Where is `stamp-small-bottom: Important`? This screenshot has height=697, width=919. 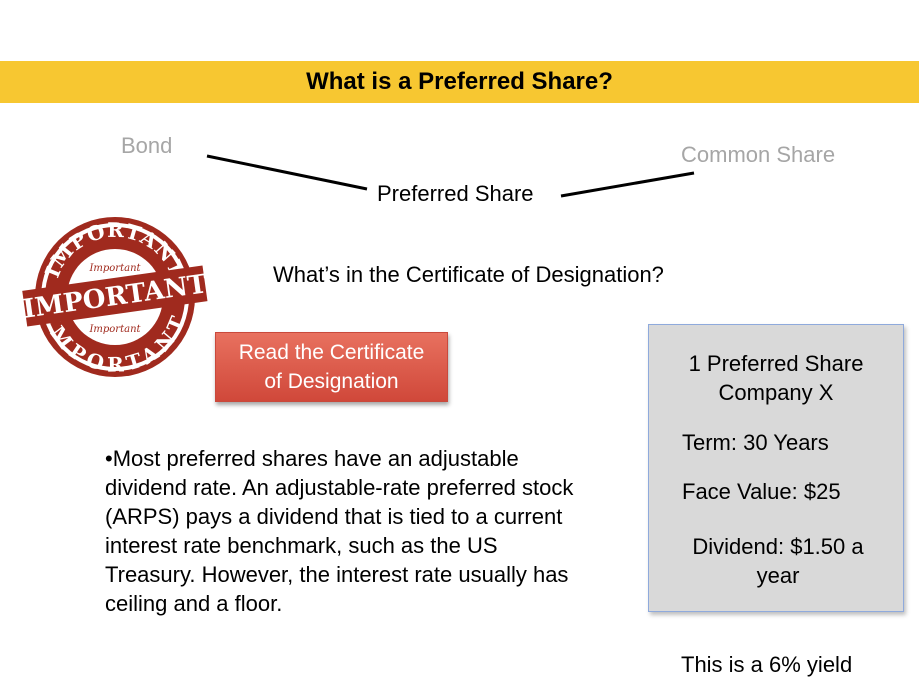 stamp-small-bottom: Important is located at coordinates (114, 329).